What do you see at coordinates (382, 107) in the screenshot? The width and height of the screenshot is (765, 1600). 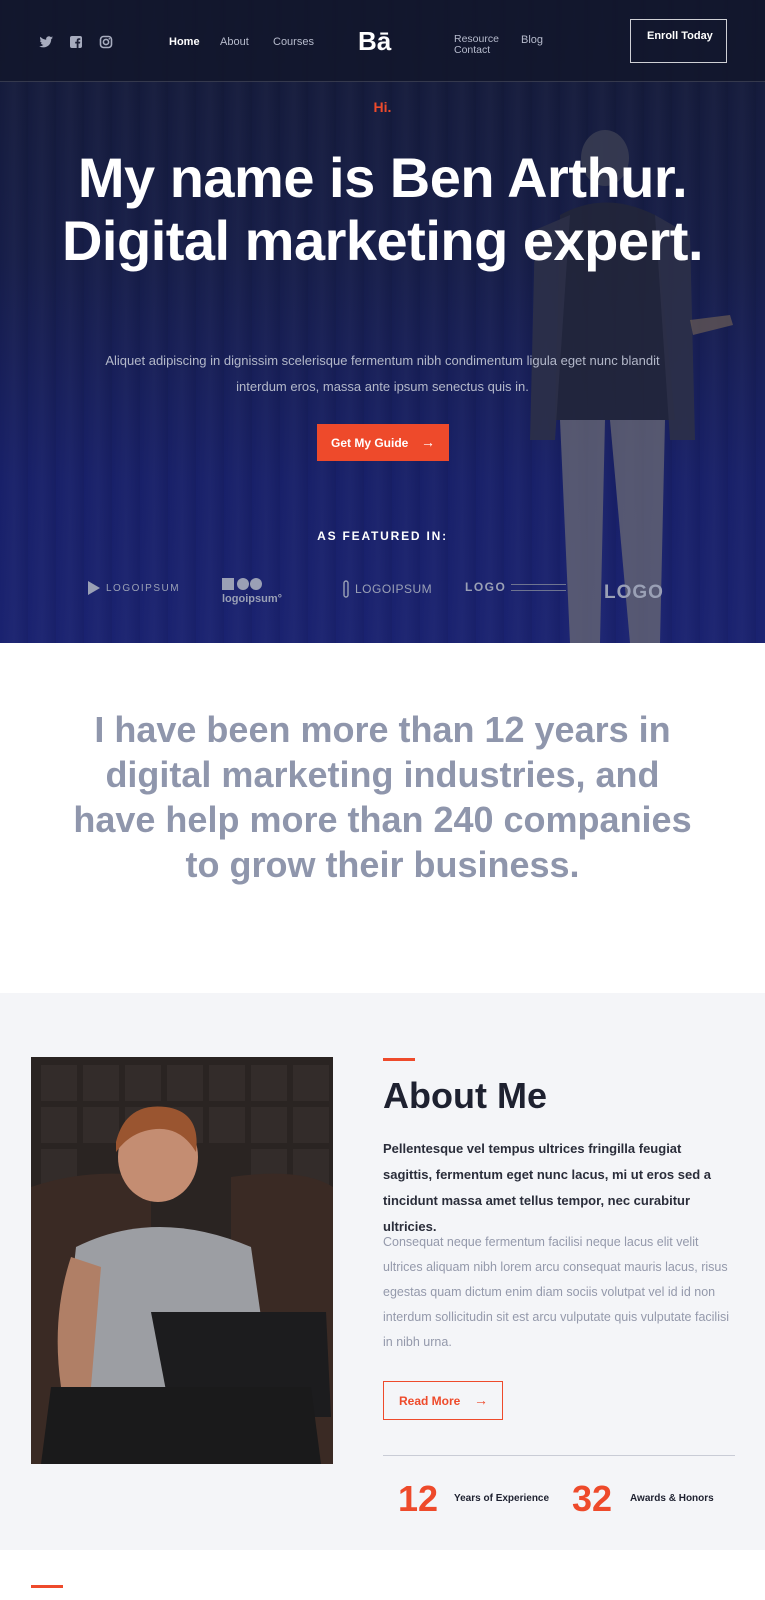 I see `hero-greeting: Hi.` at bounding box center [382, 107].